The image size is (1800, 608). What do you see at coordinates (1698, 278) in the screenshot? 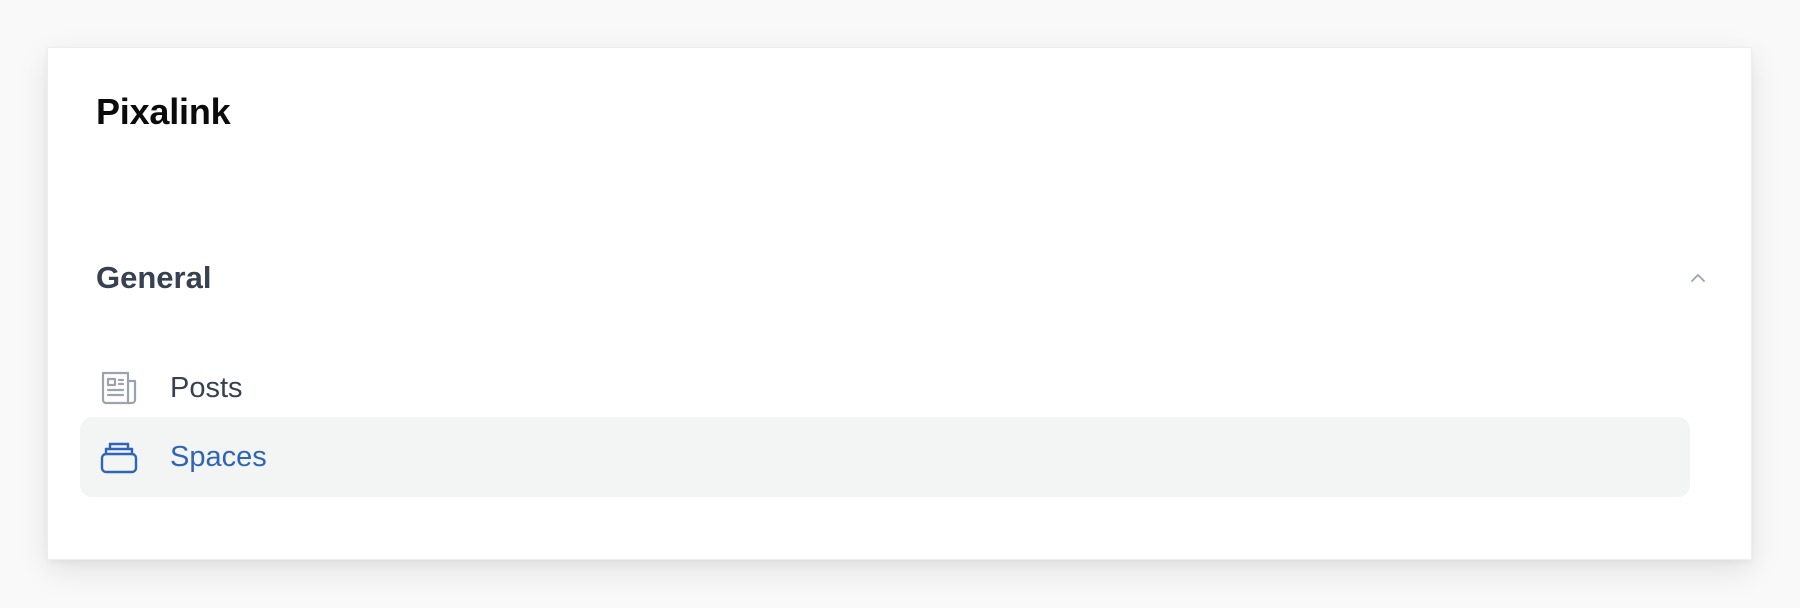
I see `chevron-up-icon` at bounding box center [1698, 278].